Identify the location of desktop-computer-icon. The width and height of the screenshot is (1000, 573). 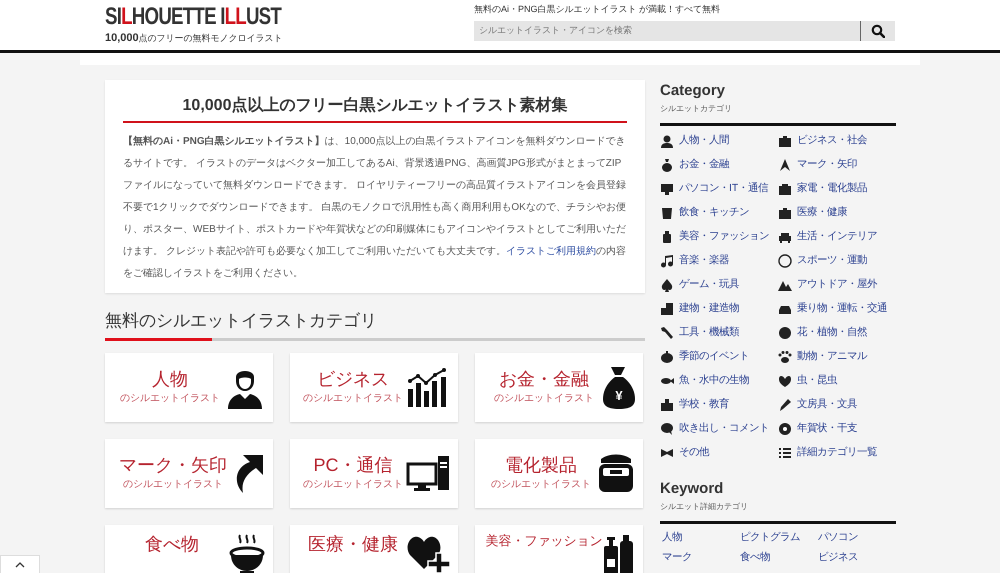
(428, 473).